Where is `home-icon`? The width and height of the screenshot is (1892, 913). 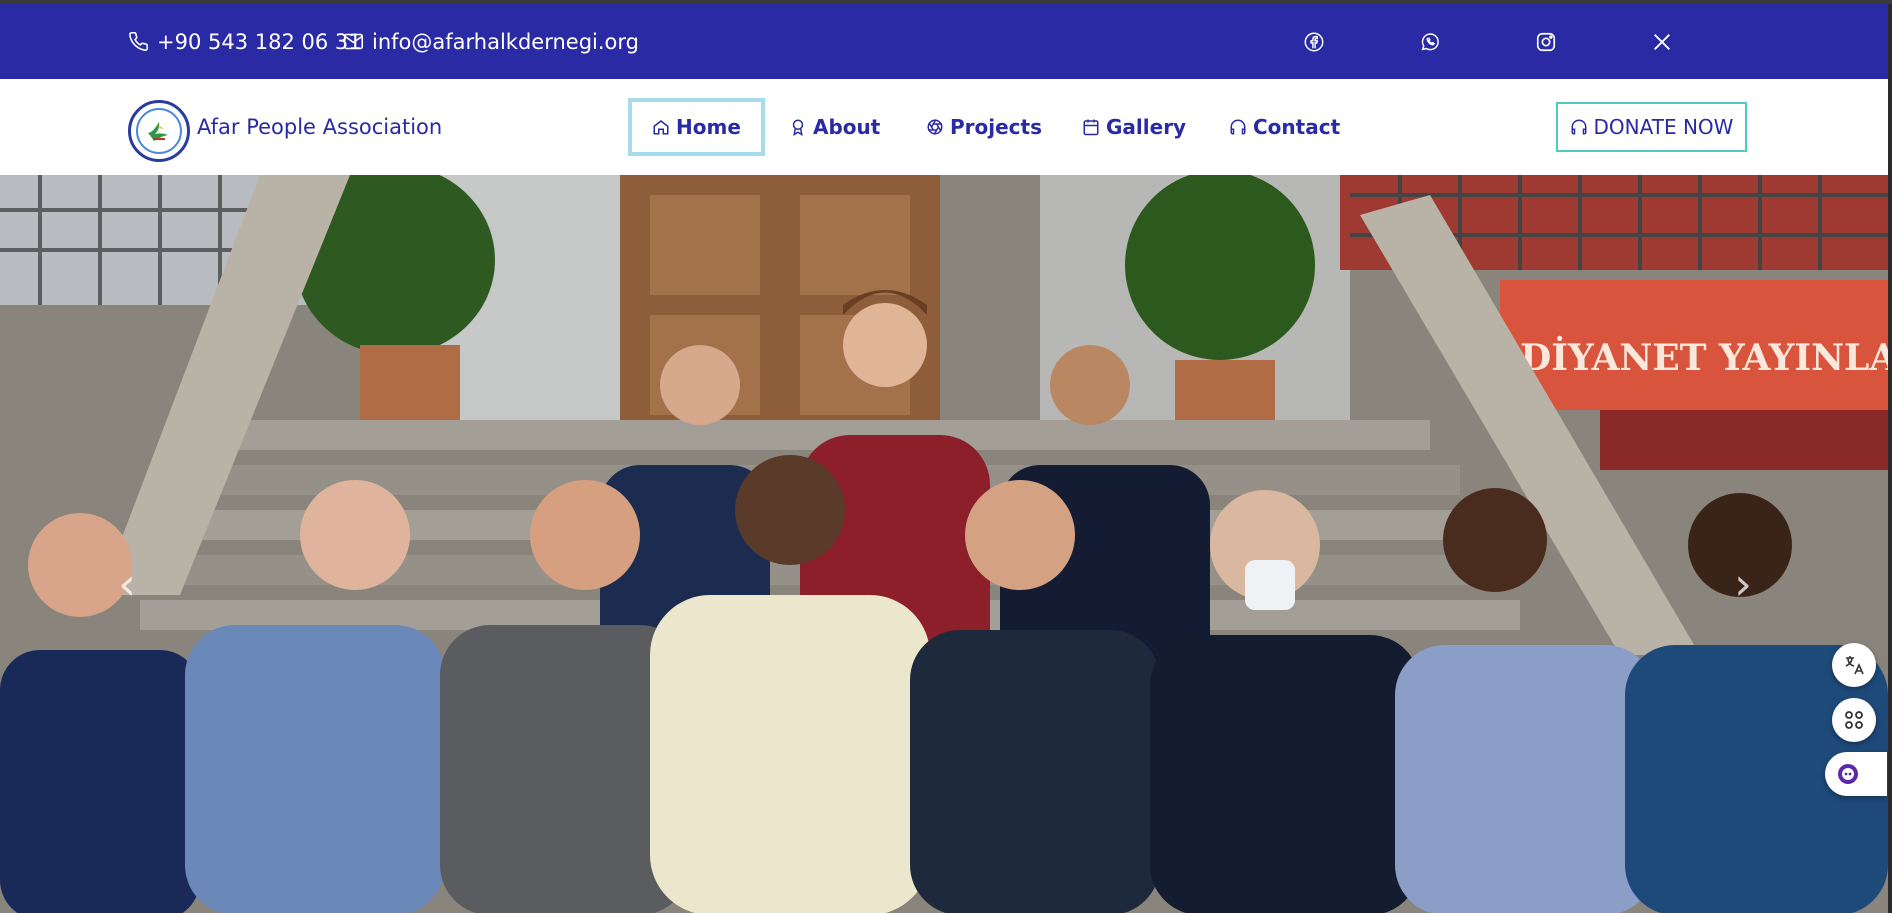 home-icon is located at coordinates (661, 127).